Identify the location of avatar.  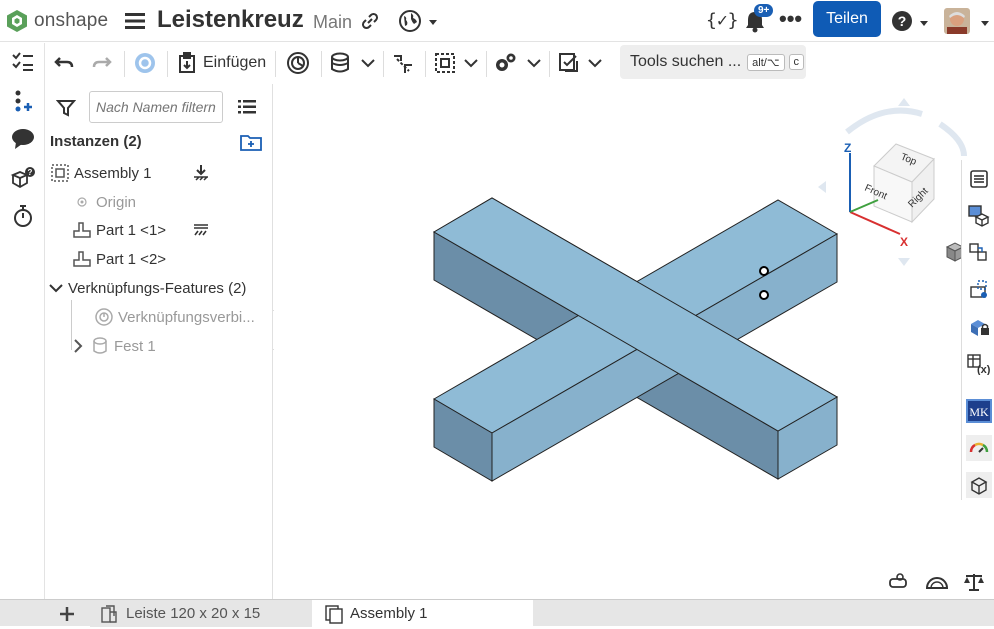
(957, 21).